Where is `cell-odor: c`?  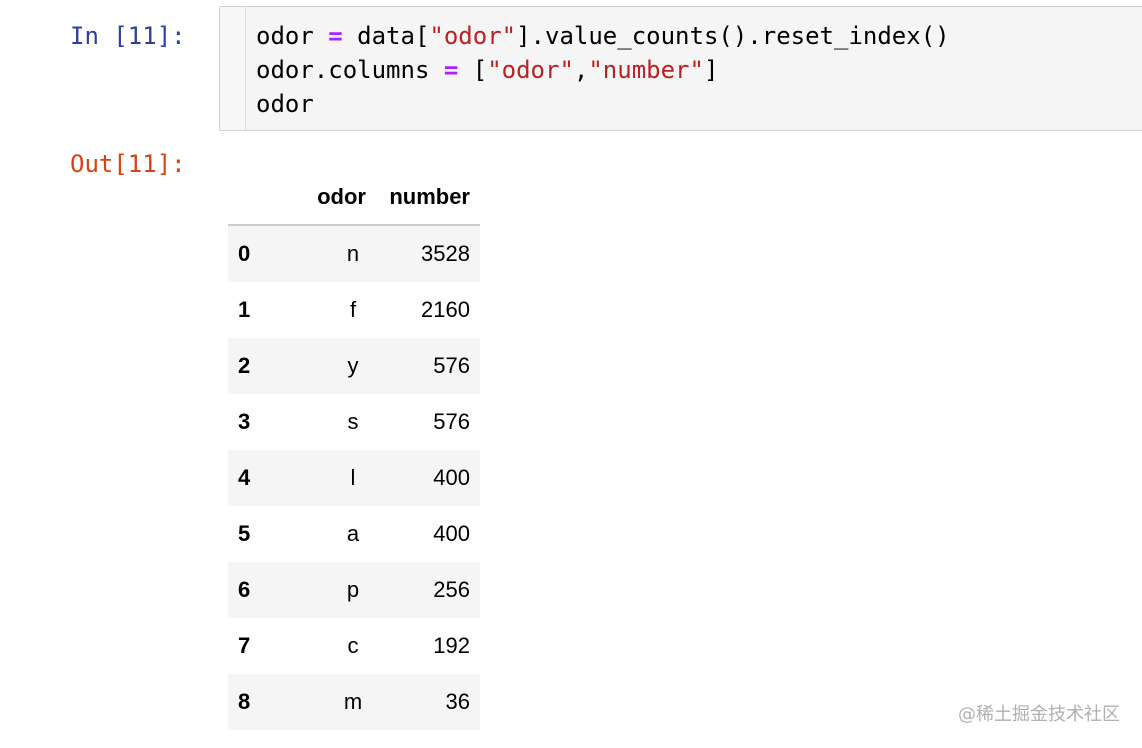 cell-odor: c is located at coordinates (317, 646).